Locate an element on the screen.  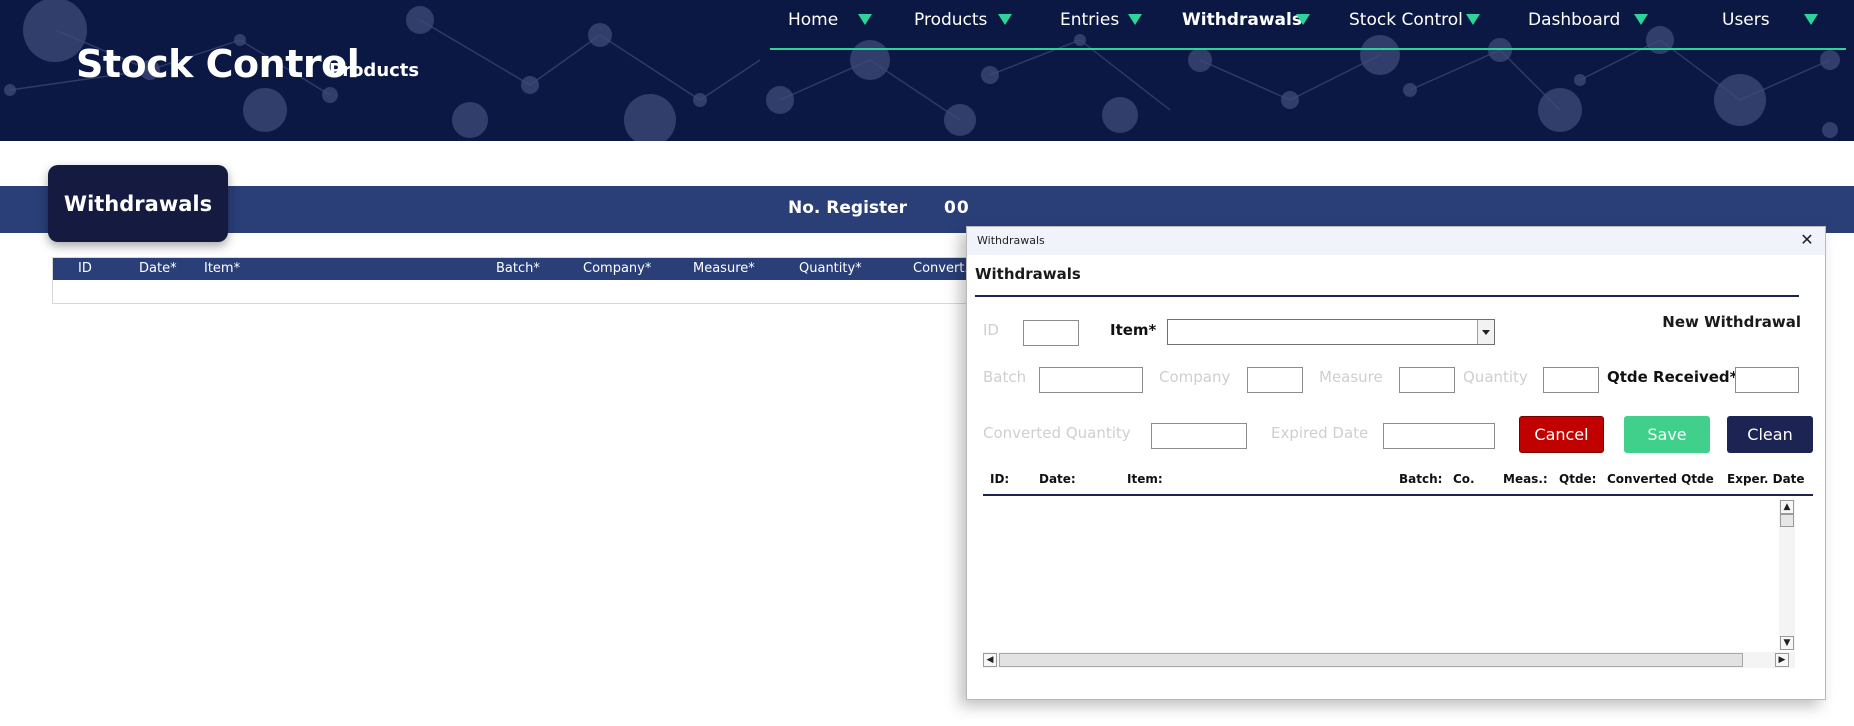
item-label: Item* is located at coordinates (1133, 330).